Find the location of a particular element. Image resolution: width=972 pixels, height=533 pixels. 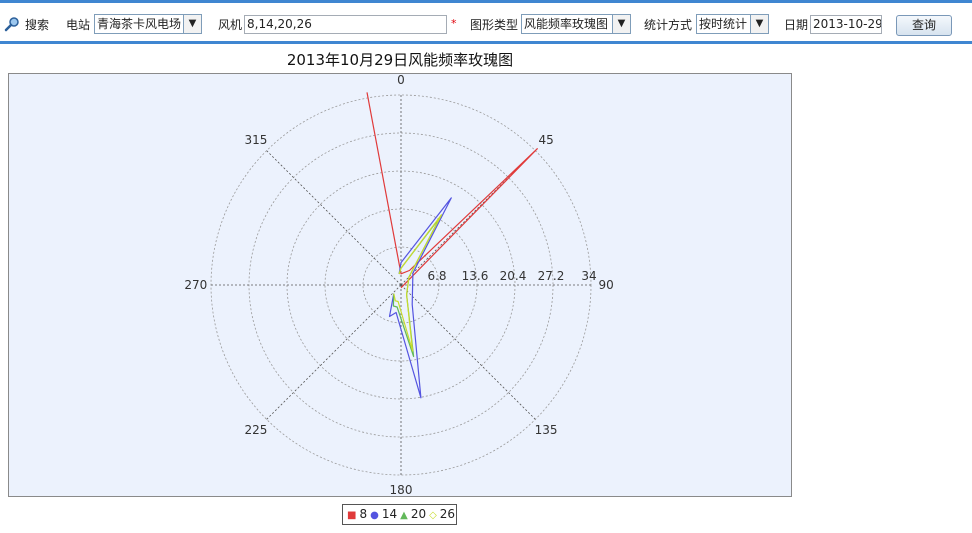

angle-tick-label: 270 is located at coordinates (195, 285).